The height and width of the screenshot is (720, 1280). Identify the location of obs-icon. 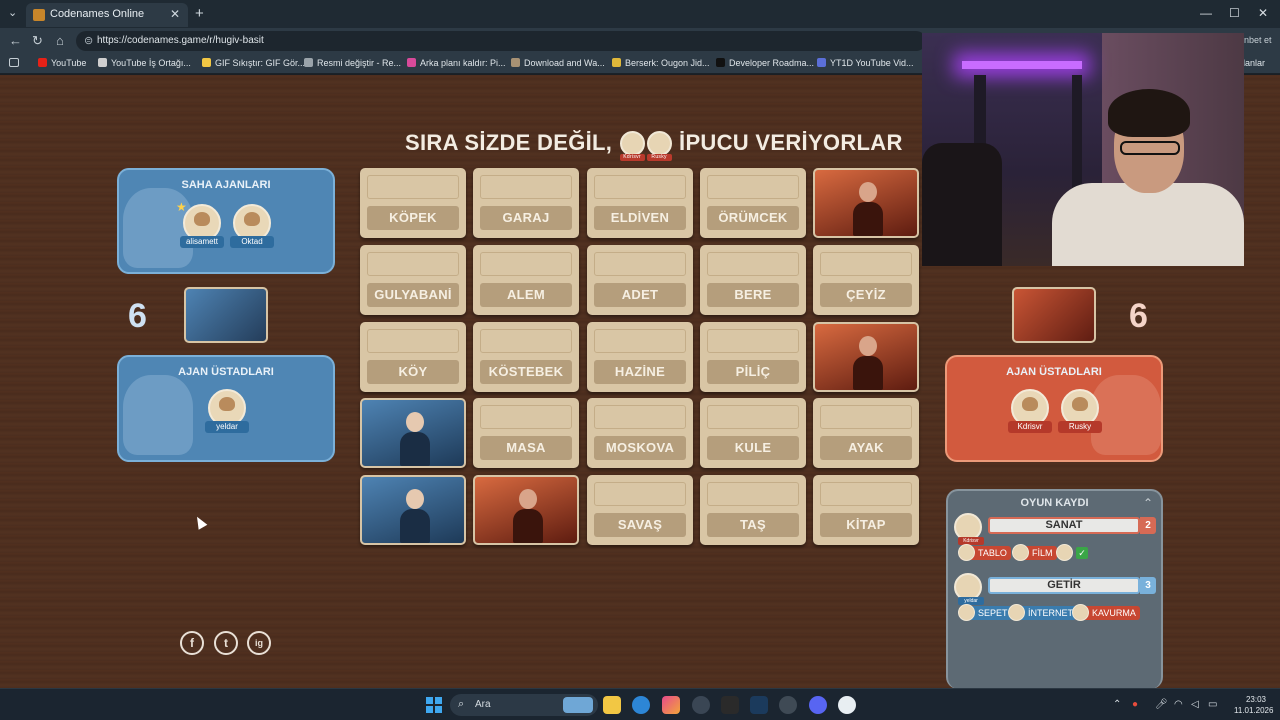
(847, 705).